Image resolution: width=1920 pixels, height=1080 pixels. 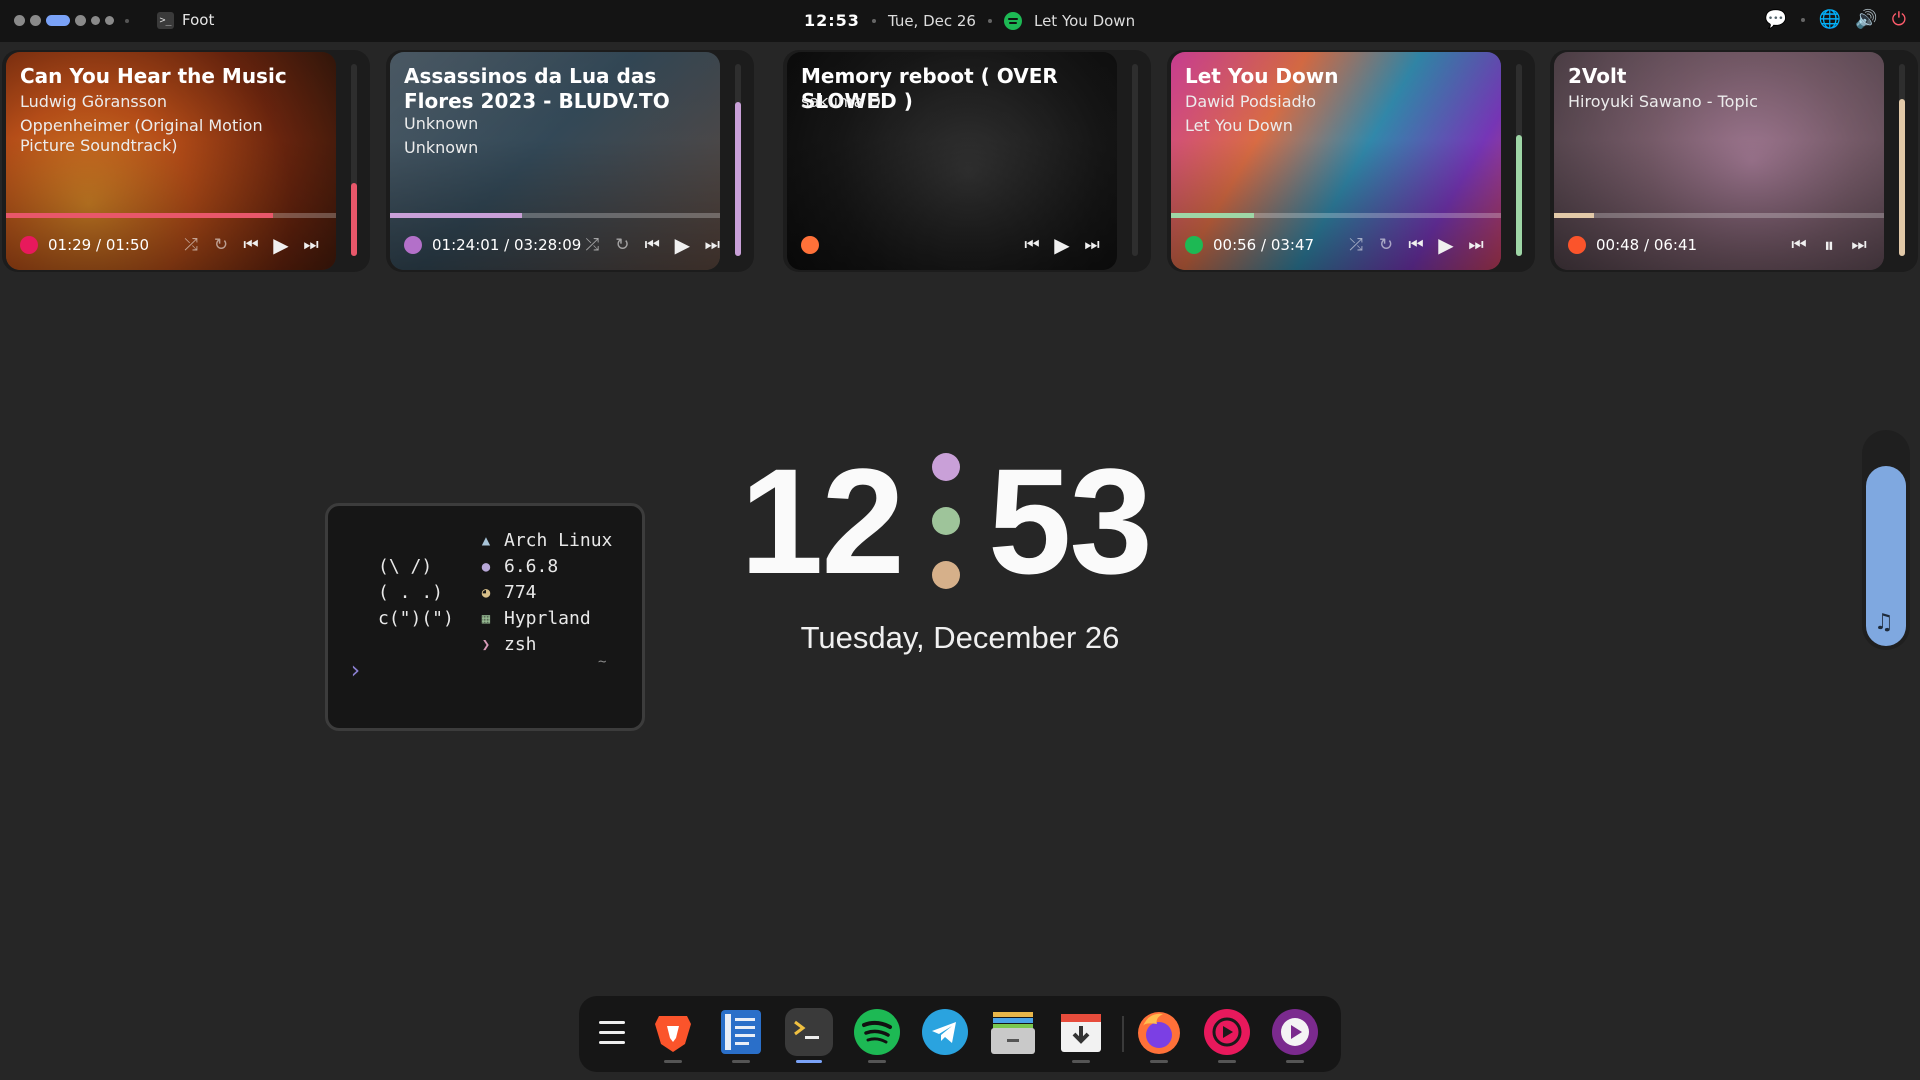 I want to click on brave-icon, so click(x=673, y=1032).